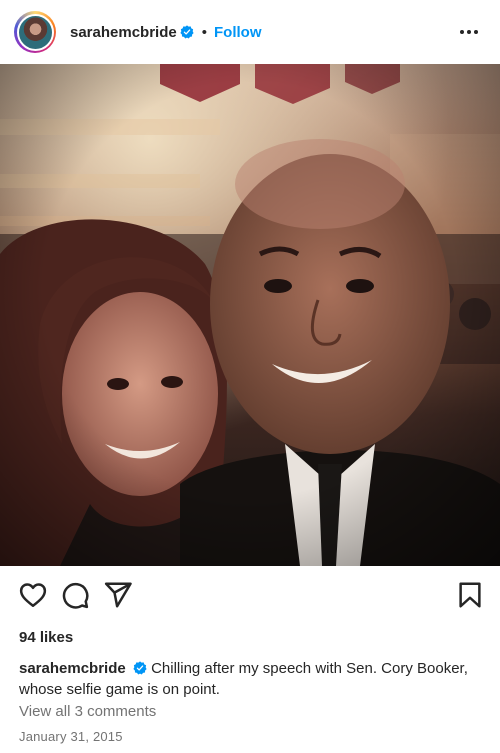  I want to click on more-options-icon, so click(469, 32).